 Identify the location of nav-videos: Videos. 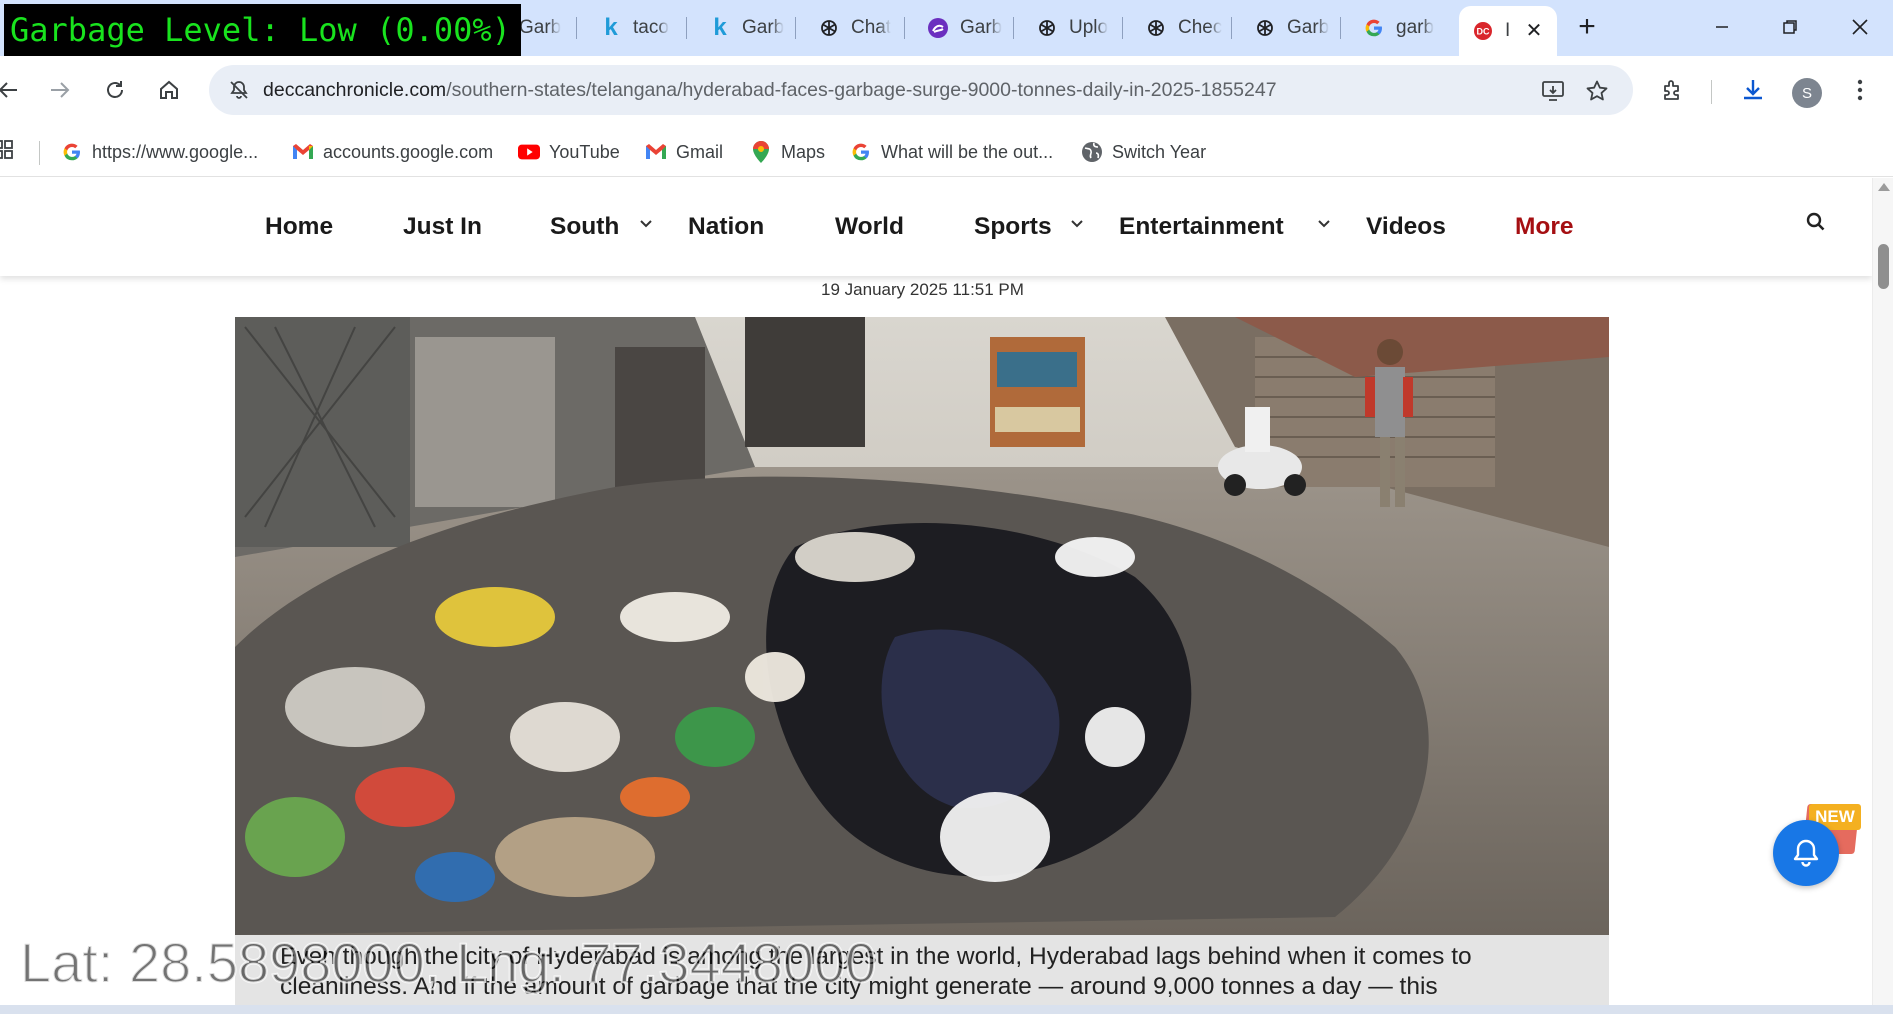
(1406, 227).